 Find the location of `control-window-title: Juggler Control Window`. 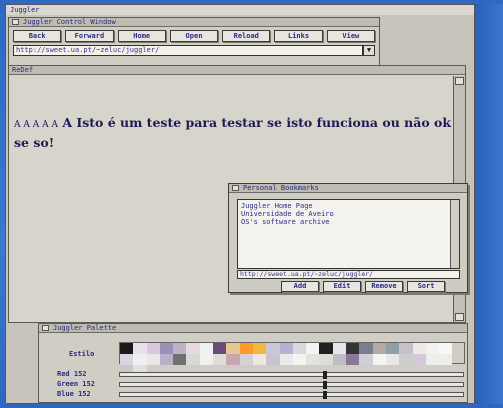

control-window-title: Juggler Control Window is located at coordinates (69, 22).